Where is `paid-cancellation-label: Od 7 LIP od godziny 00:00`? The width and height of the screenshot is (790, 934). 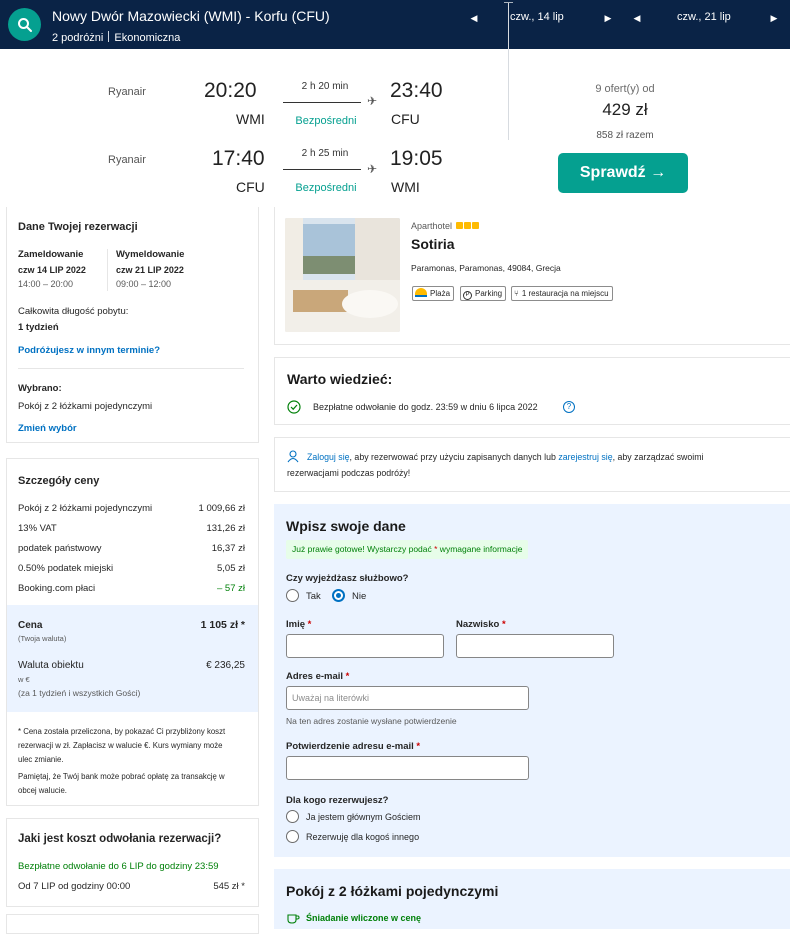 paid-cancellation-label: Od 7 LIP od godziny 00:00 is located at coordinates (74, 886).